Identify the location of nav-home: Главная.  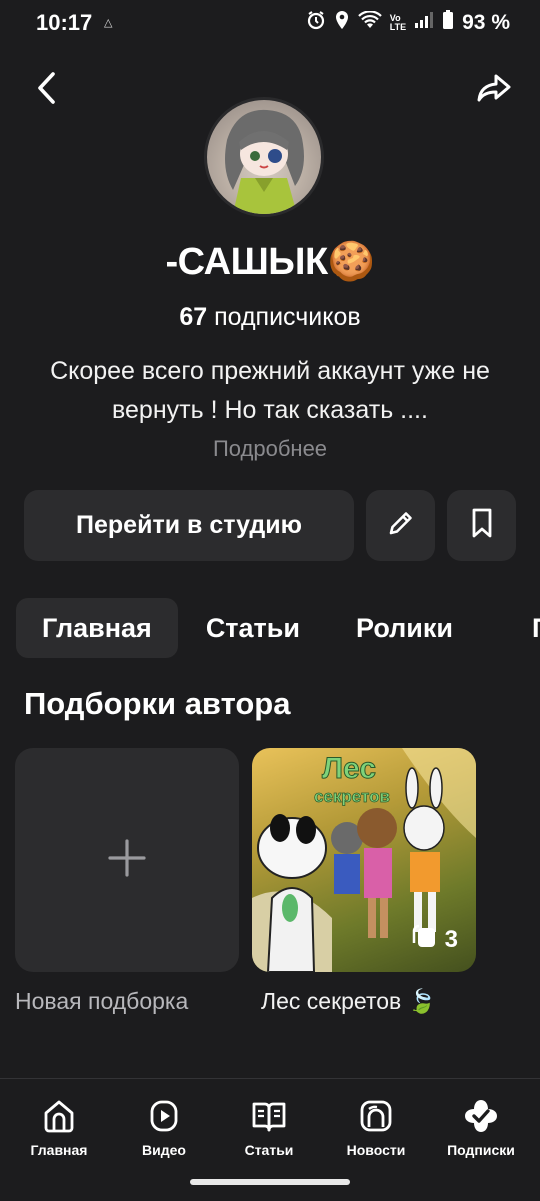
(59, 1127).